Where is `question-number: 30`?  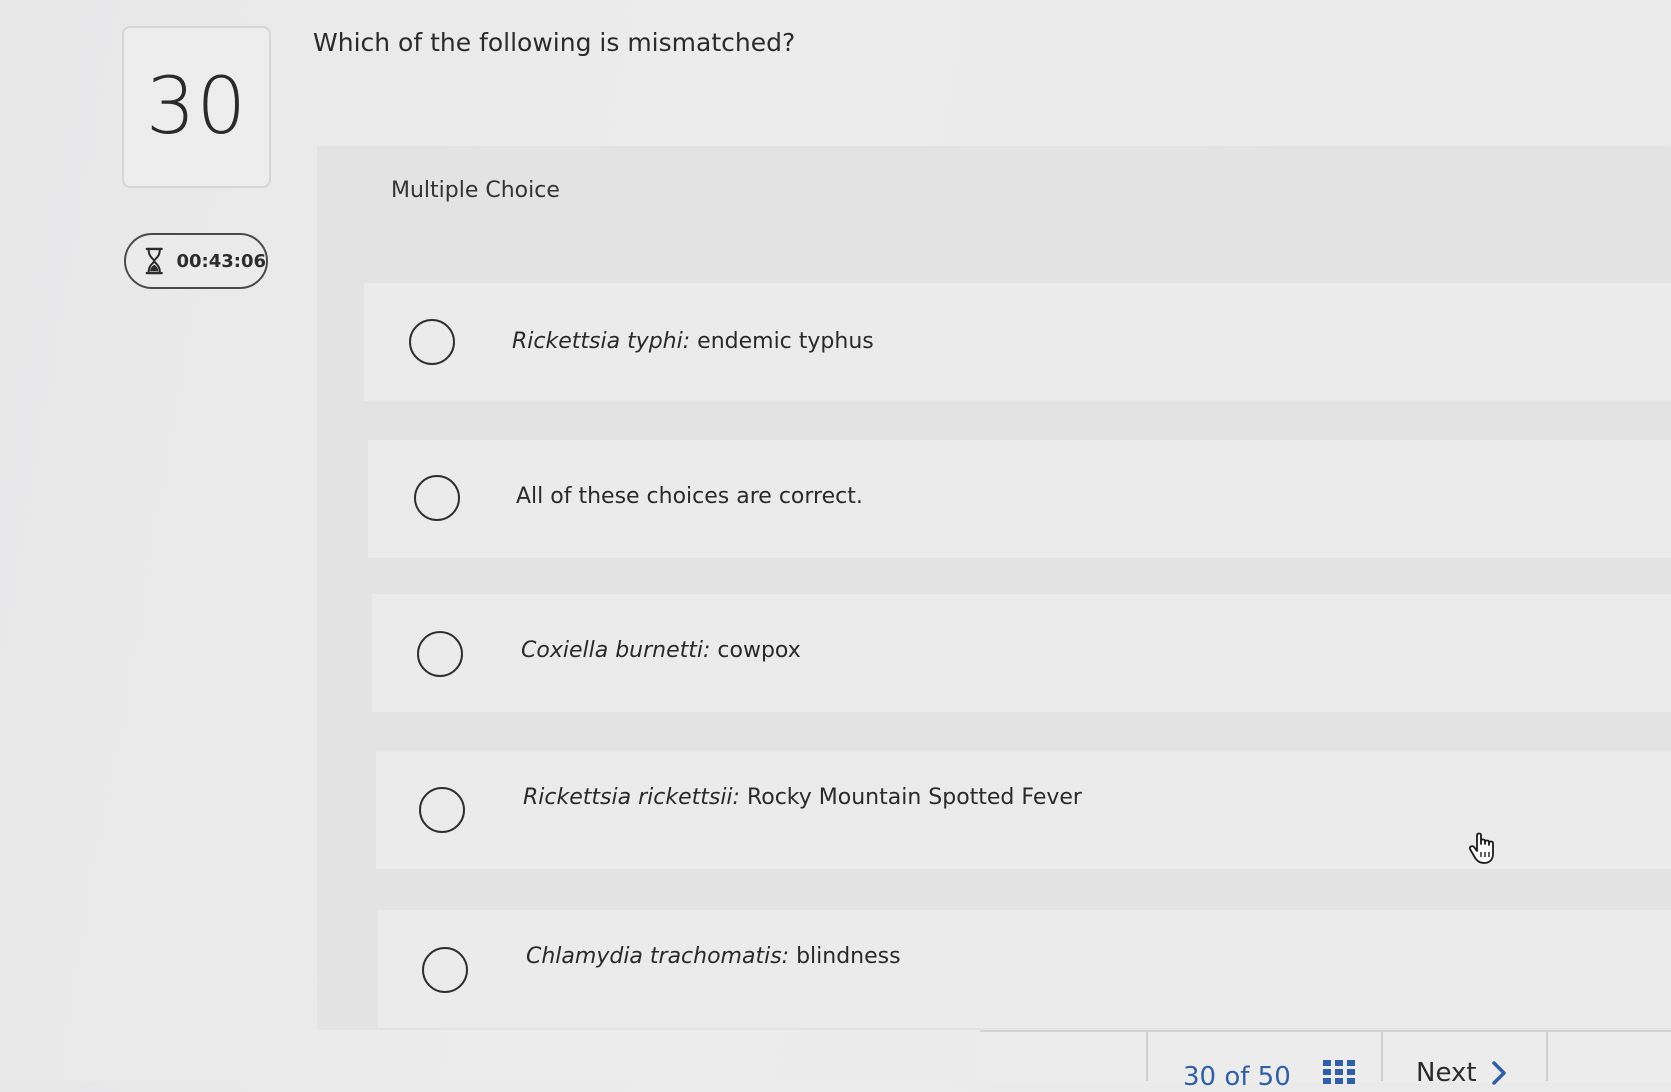 question-number: 30 is located at coordinates (196, 107).